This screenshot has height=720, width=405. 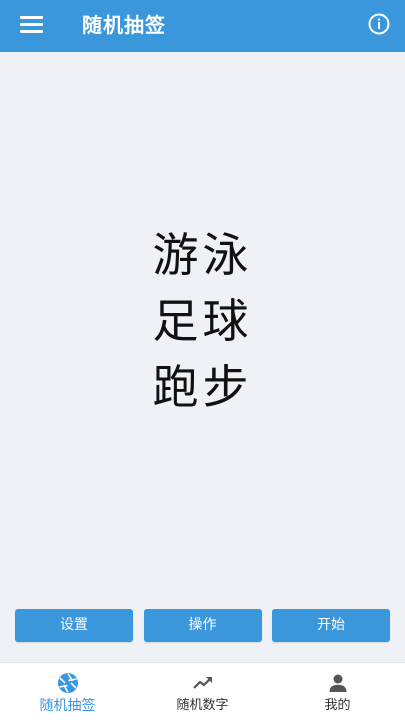 What do you see at coordinates (337, 705) in the screenshot?
I see `nav-item-label: 我的` at bounding box center [337, 705].